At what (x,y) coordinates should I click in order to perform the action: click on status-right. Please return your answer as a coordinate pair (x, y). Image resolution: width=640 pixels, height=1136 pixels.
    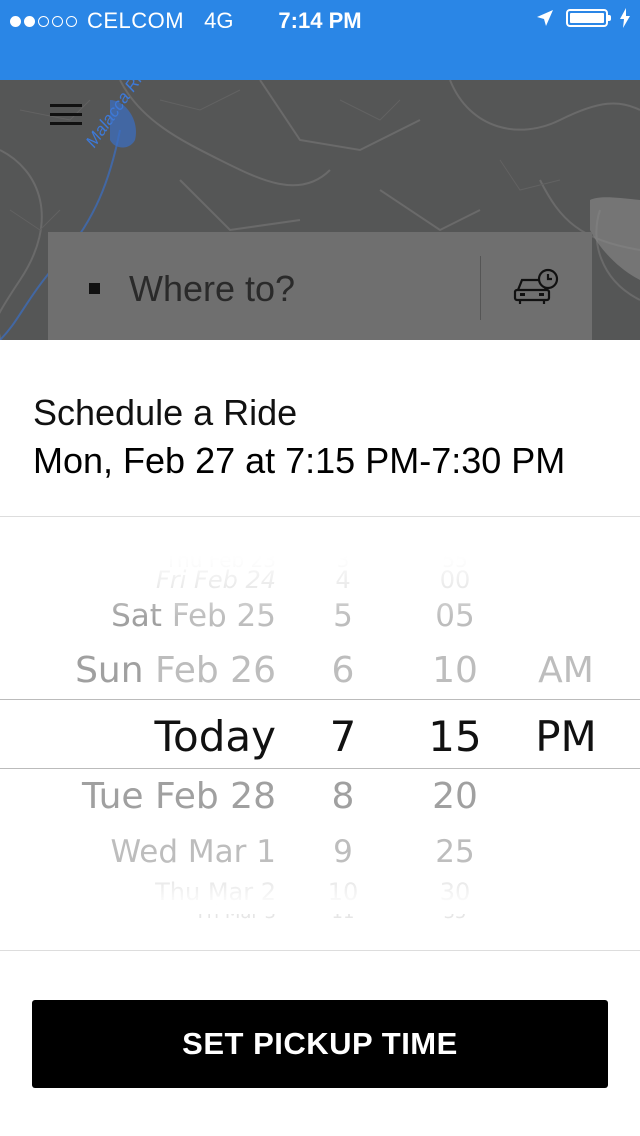
    Looking at the image, I should click on (583, 18).